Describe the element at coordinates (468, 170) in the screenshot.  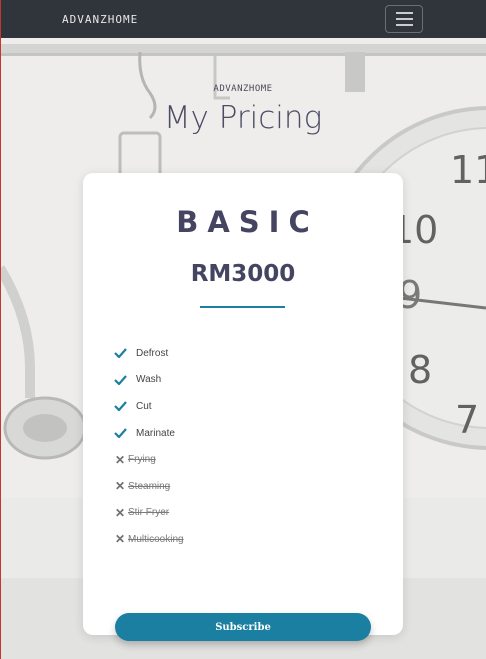
I see `svg-text: 11` at that location.